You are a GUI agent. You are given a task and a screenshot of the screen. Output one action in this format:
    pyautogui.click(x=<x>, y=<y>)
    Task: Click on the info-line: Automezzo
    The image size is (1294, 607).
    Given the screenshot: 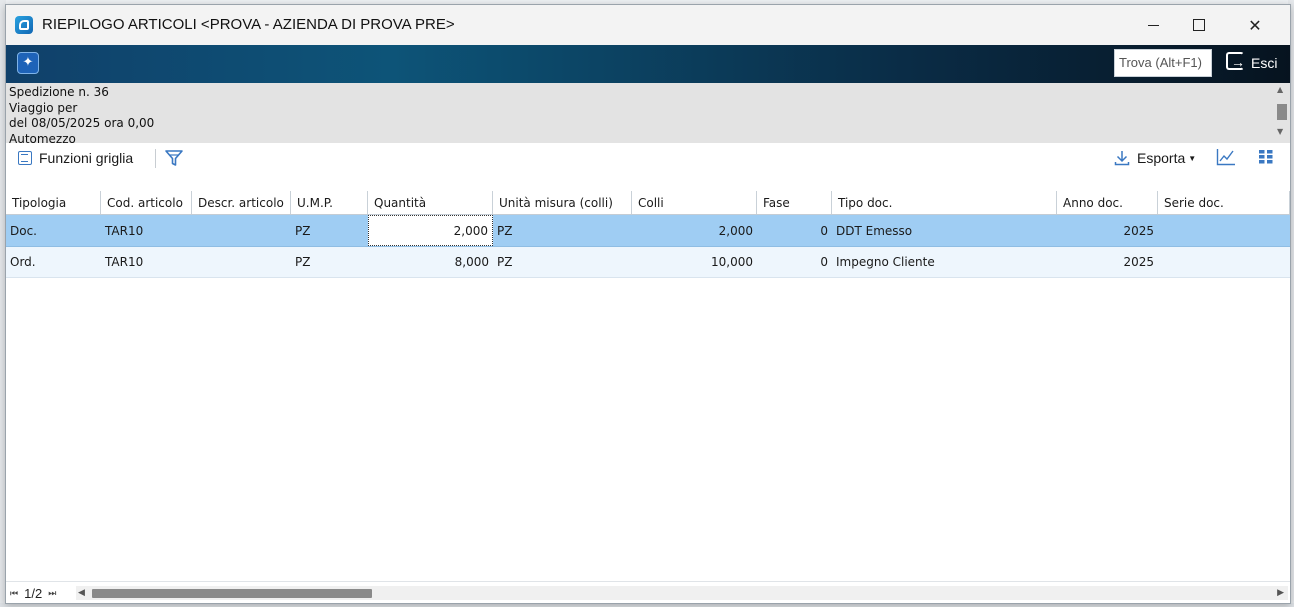 What is the action you would take?
    pyautogui.click(x=42, y=137)
    